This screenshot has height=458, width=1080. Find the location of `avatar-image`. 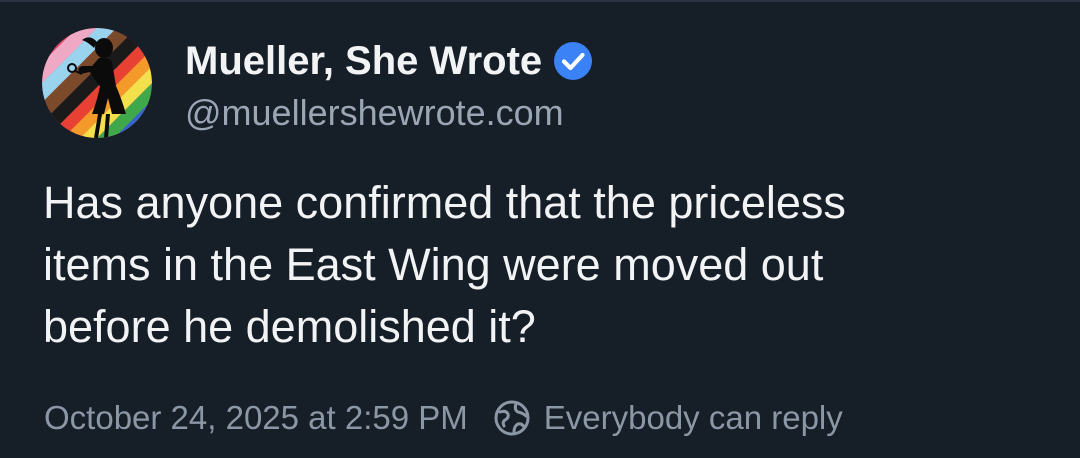

avatar-image is located at coordinates (97, 83).